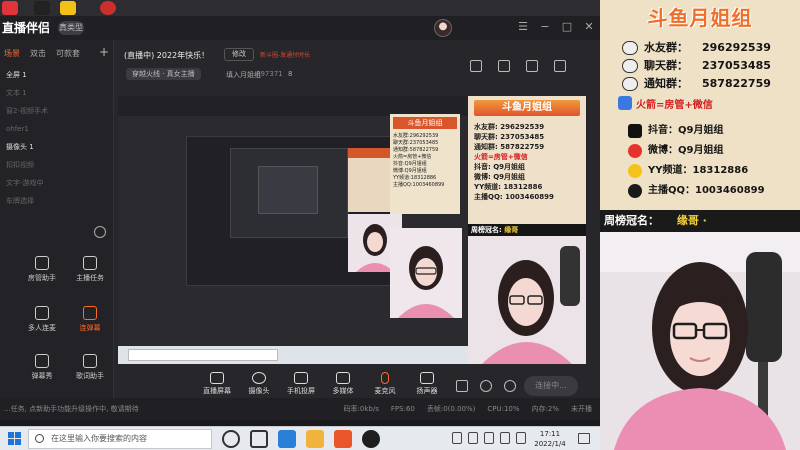  What do you see at coordinates (293, 355) in the screenshot?
I see `preview-taskbar` at bounding box center [293, 355].